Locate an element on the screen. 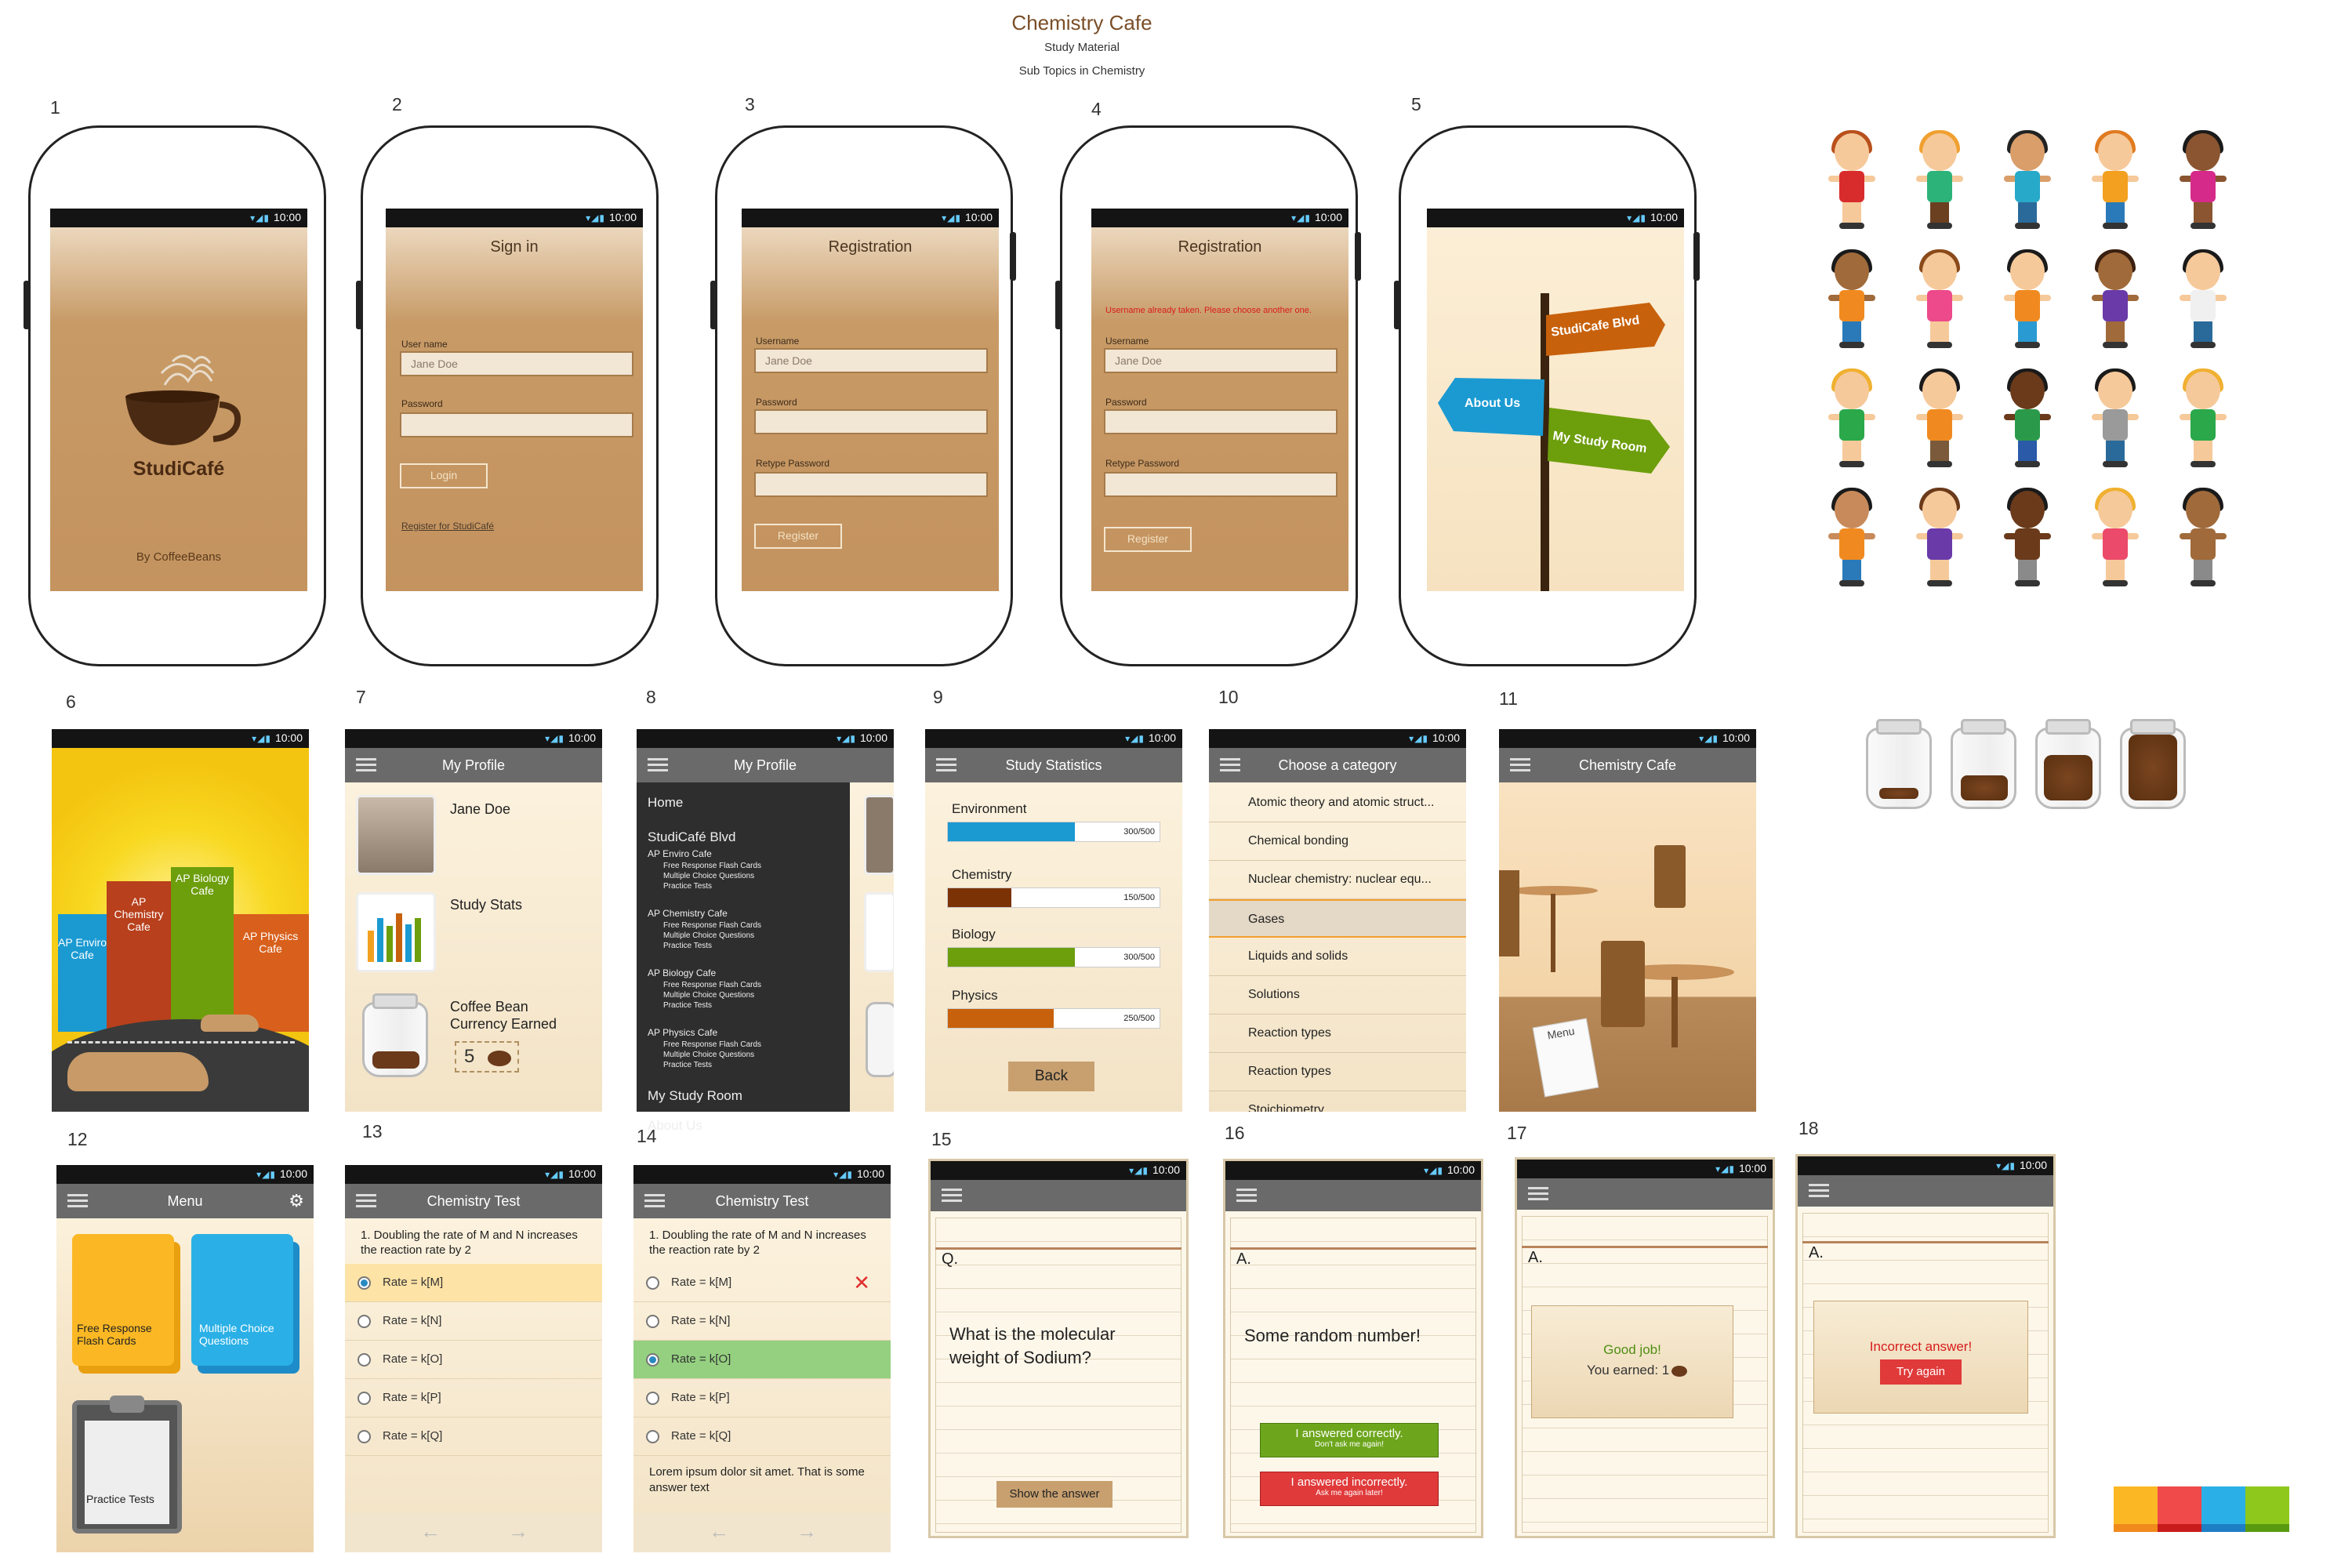 The width and height of the screenshot is (2352, 1568). phone-button is located at coordinates (27, 305).